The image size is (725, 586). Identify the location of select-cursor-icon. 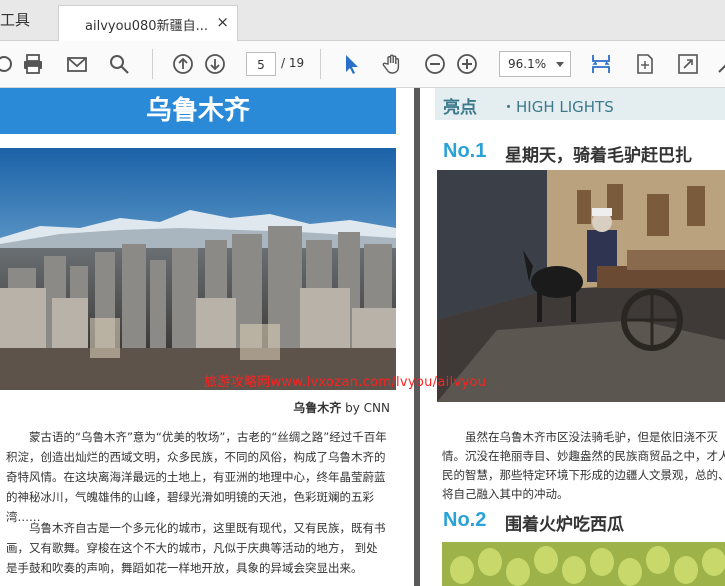
(351, 64).